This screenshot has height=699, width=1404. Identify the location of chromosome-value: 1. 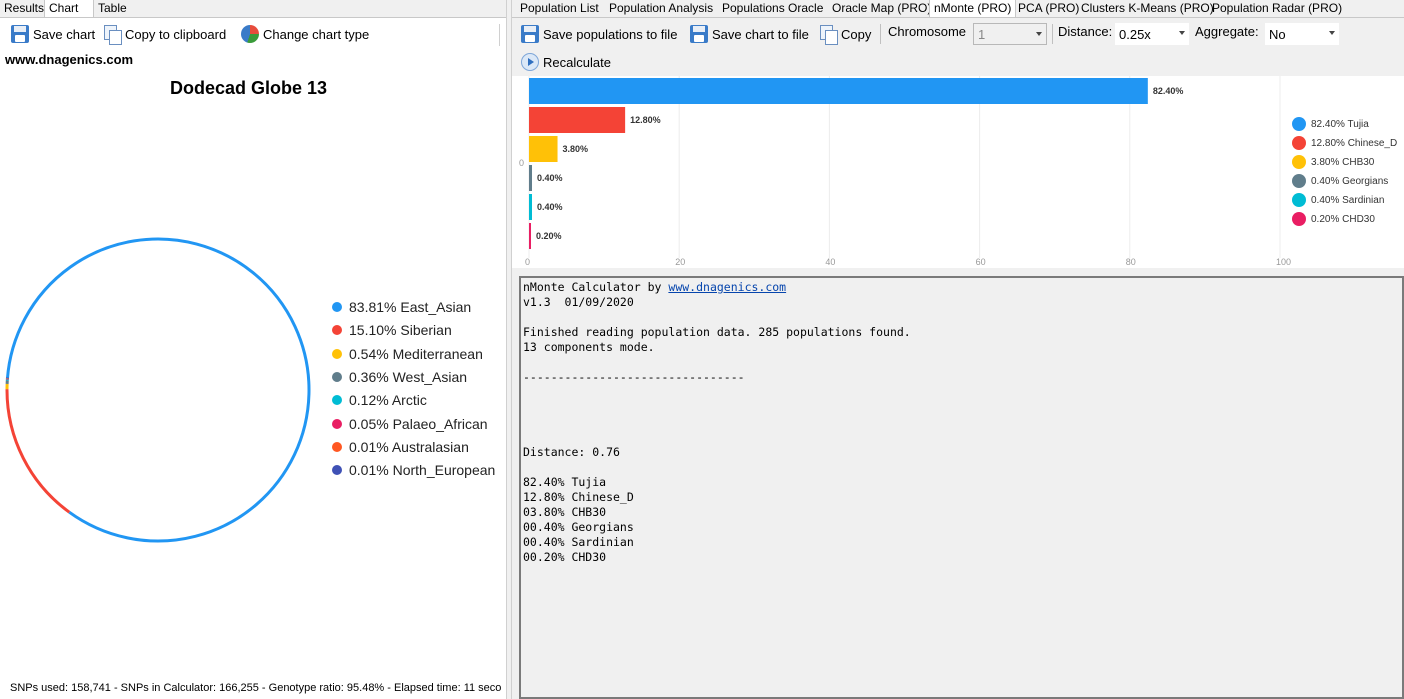
(982, 34).